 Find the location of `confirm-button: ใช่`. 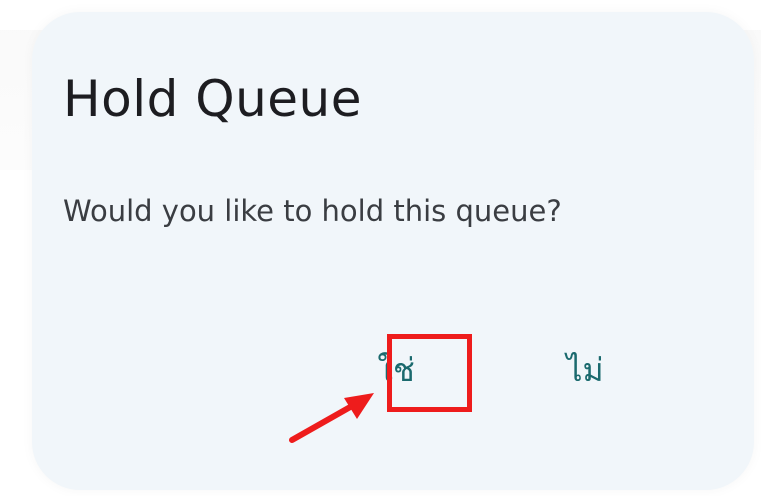

confirm-button: ใช่ is located at coordinates (396, 370).